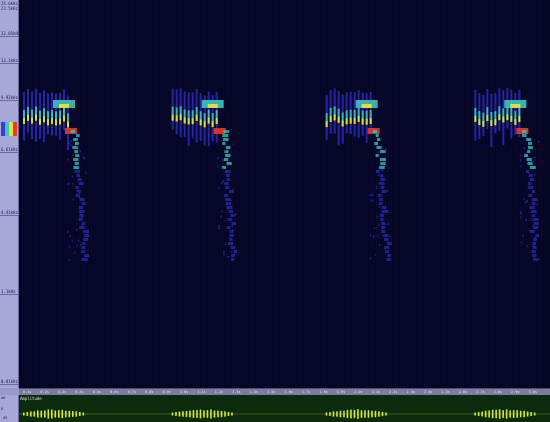 The image size is (550, 422). I want to click on time-tick-label: 1.2s, so click(219, 392).